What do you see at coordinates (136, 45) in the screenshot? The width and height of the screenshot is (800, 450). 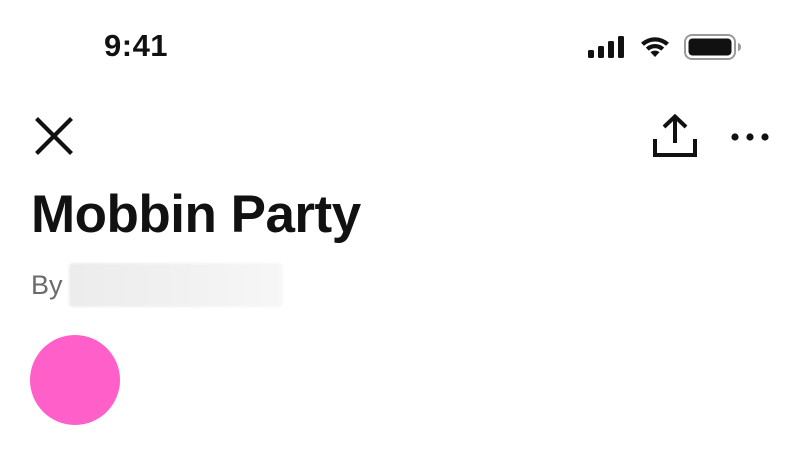 I see `status-time: 9:41` at bounding box center [136, 45].